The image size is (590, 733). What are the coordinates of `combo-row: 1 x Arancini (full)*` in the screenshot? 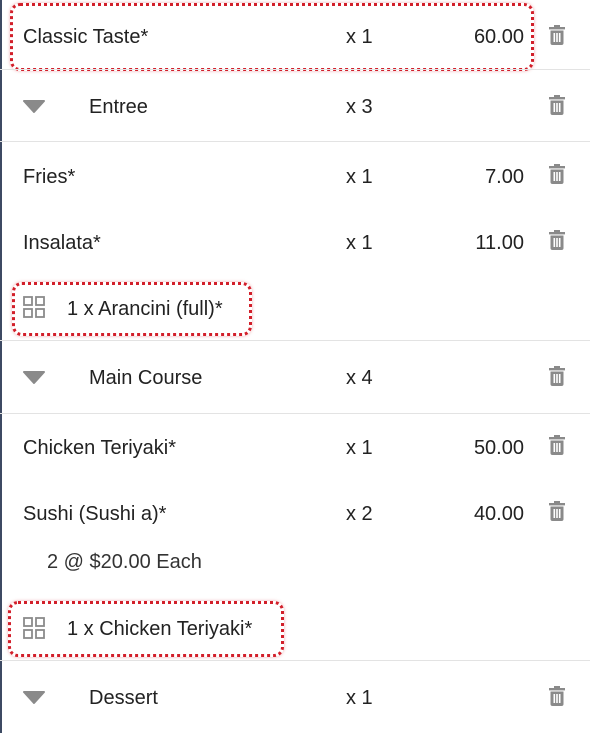 It's located at (295, 307).